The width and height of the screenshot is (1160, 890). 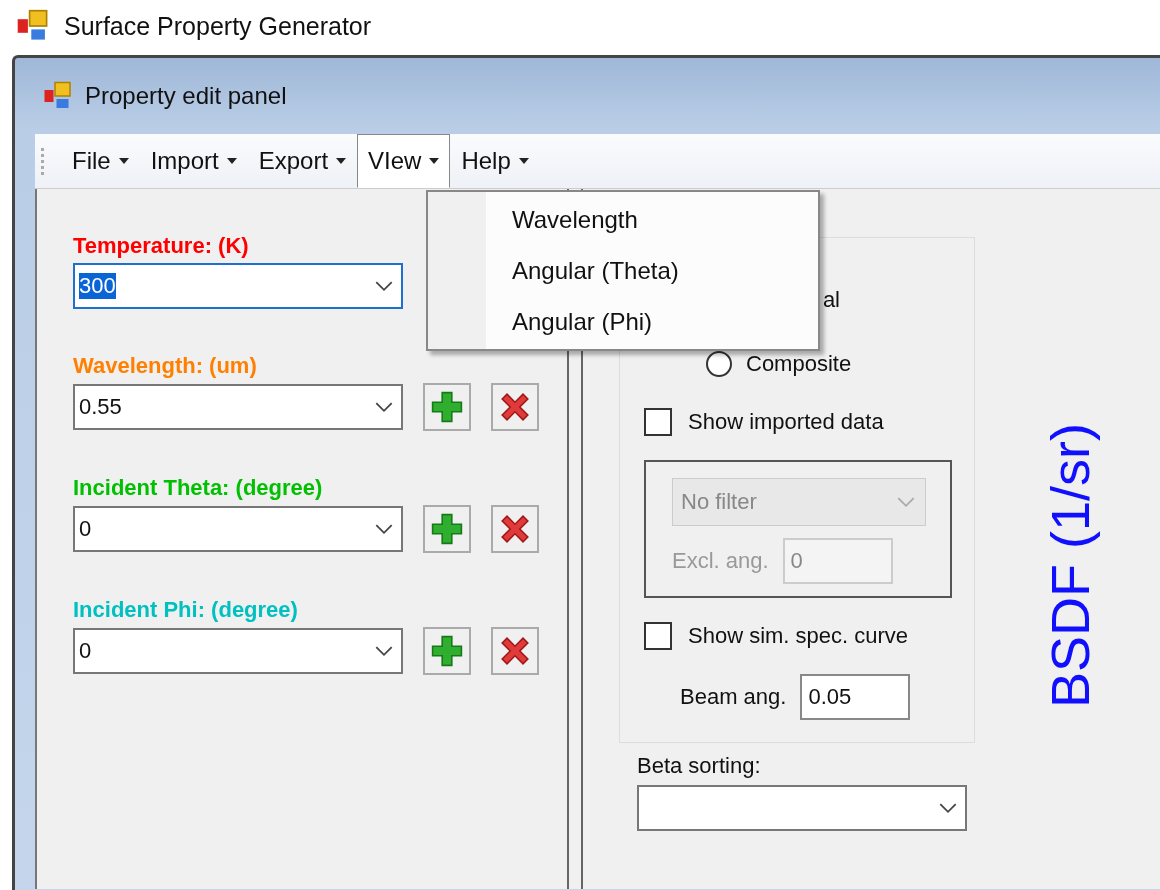 What do you see at coordinates (33, 26) in the screenshot?
I see `app-icon` at bounding box center [33, 26].